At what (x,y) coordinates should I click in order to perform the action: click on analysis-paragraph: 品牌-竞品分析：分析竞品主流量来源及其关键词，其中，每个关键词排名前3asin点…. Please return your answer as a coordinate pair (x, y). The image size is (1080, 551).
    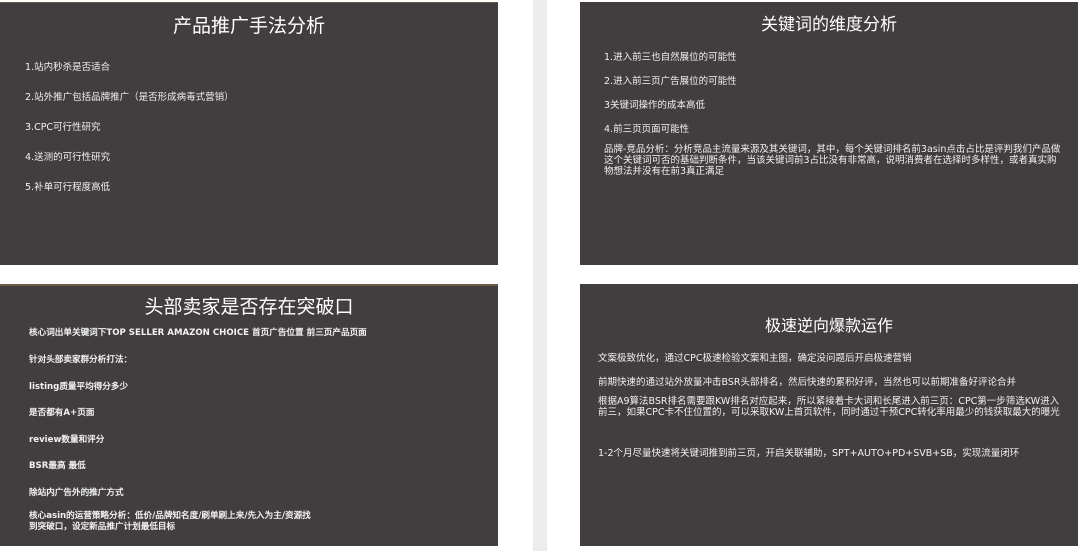
    Looking at the image, I should click on (832, 160).